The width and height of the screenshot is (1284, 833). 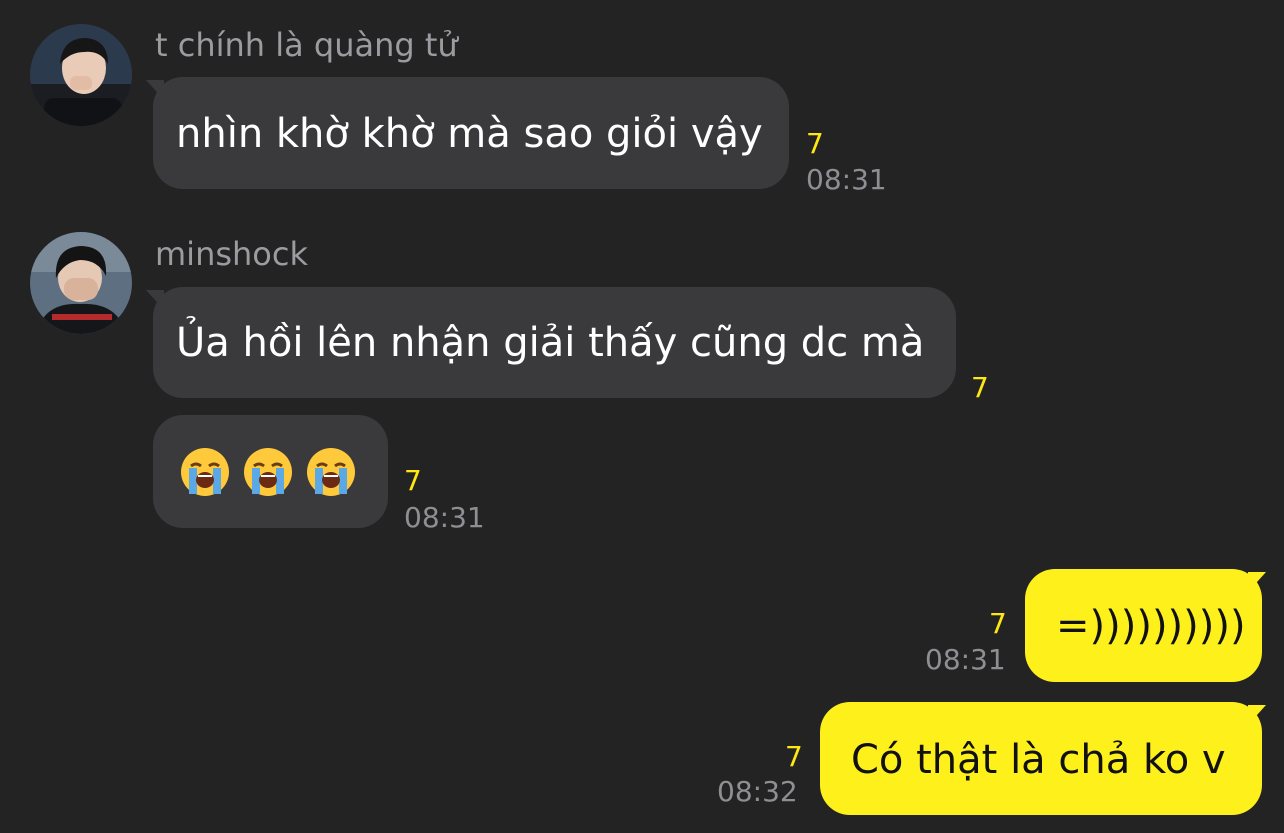 I want to click on message-time: 08:32, so click(x=757, y=791).